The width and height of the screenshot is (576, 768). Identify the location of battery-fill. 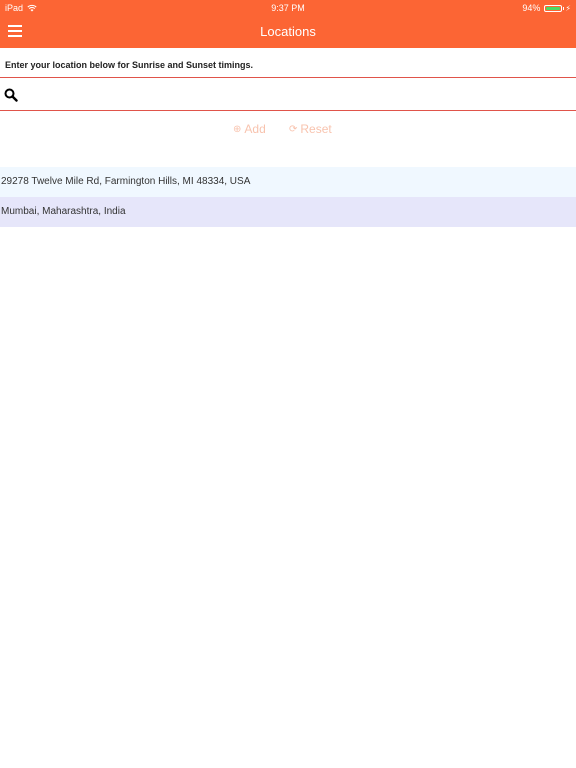
(553, 8).